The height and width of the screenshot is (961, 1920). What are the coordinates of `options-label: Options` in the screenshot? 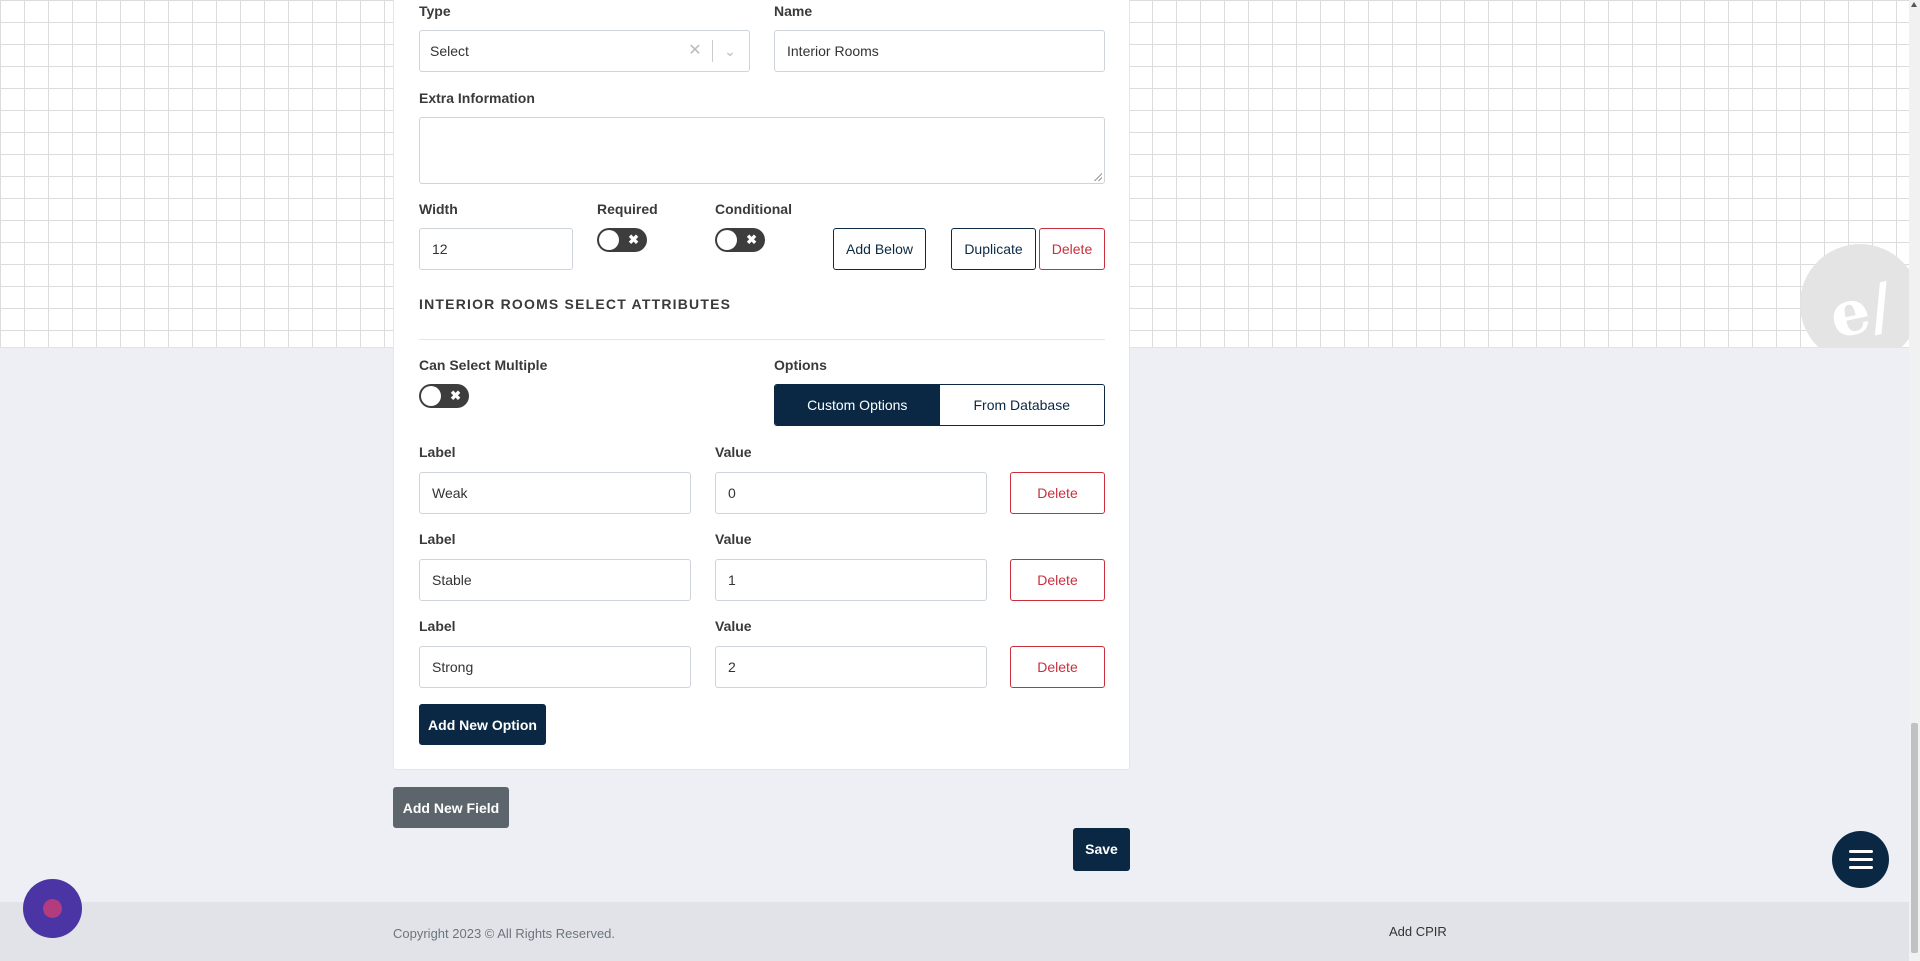 It's located at (800, 365).